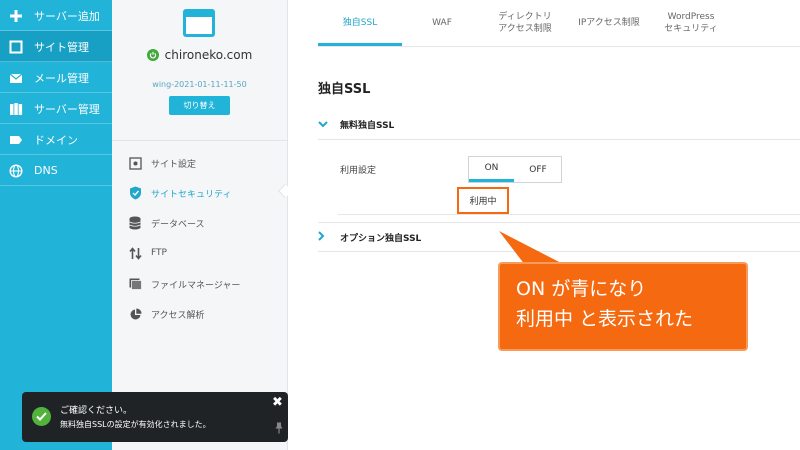 The height and width of the screenshot is (450, 800). Describe the element at coordinates (135, 314) in the screenshot. I see `pie-chart-icon` at that location.